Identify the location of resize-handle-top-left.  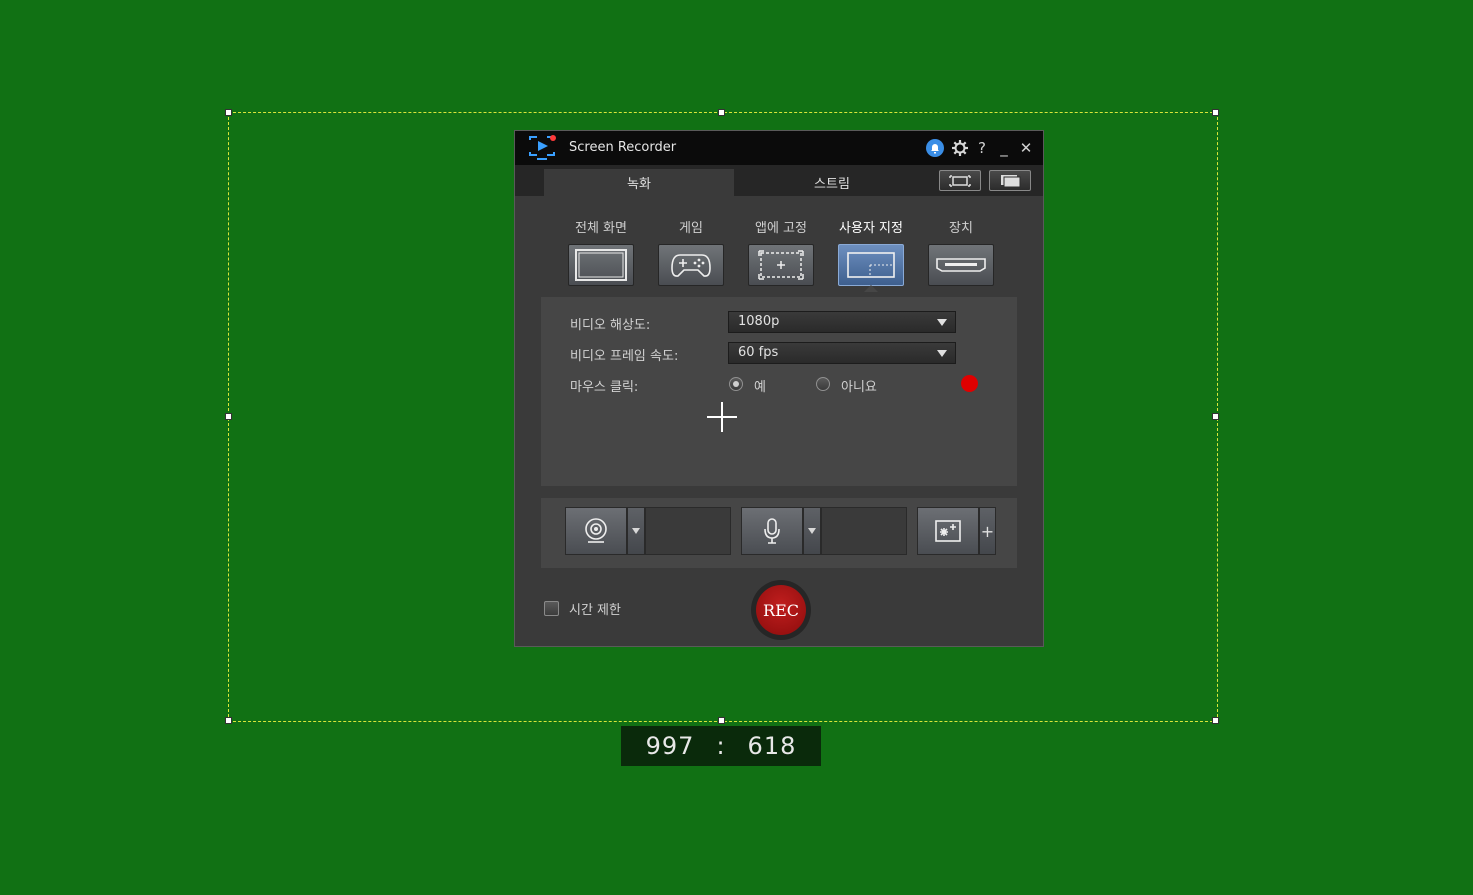
(228, 112).